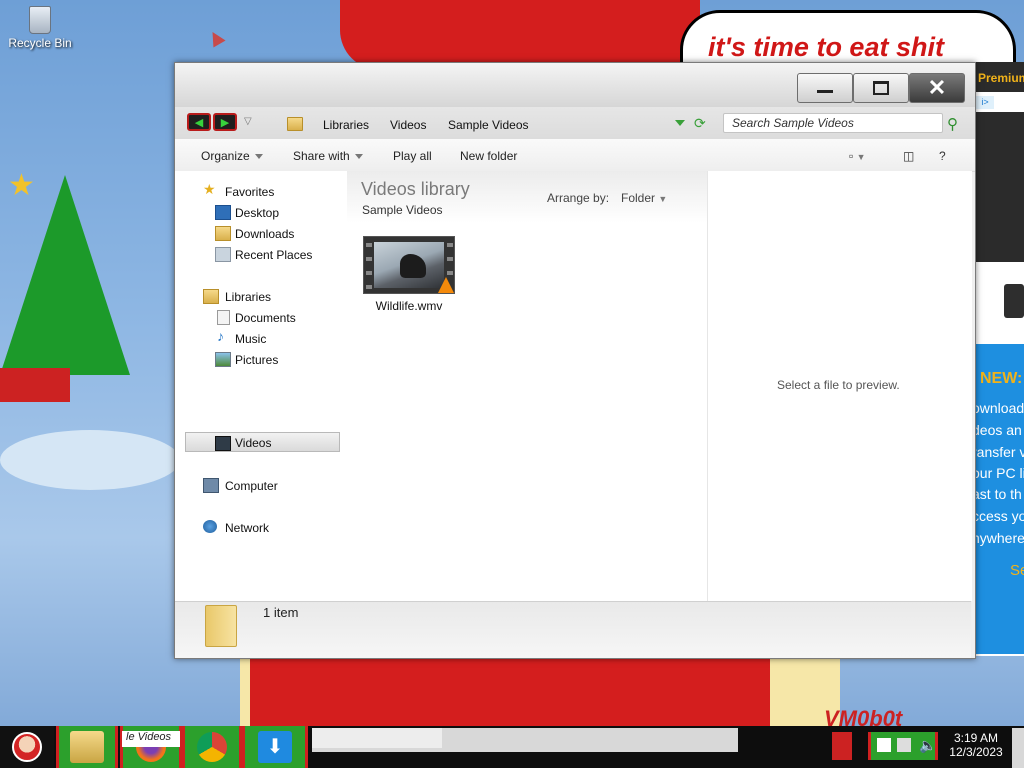 The width and height of the screenshot is (1024, 768). I want to click on file-explorer-icon, so click(87, 747).